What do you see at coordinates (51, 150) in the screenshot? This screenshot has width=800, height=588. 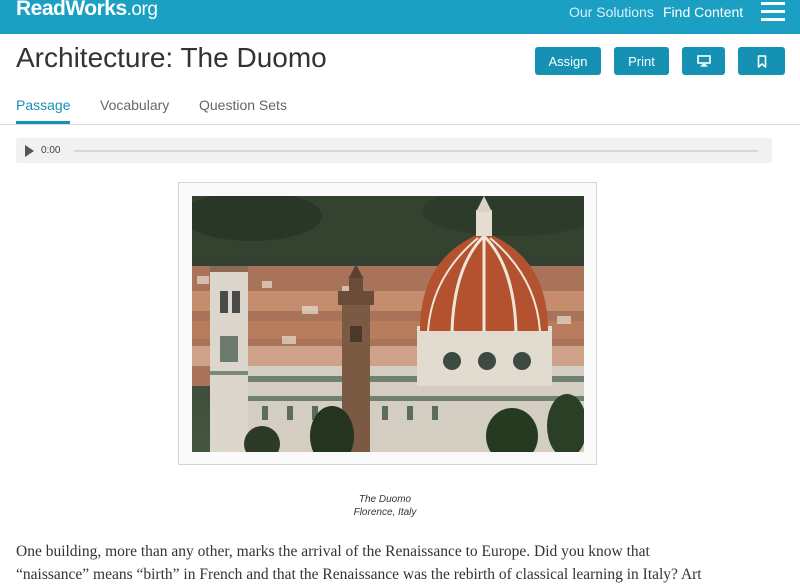 I see `audio-time: 0:00` at bounding box center [51, 150].